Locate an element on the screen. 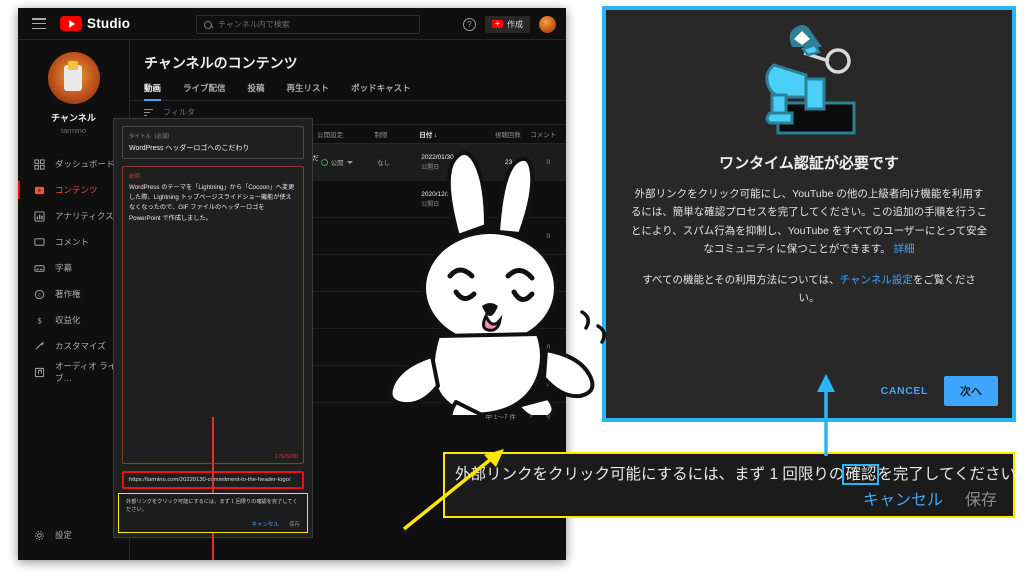 Image resolution: width=1024 pixels, height=576 pixels. annotation-text: 外部リンクをクリック可能にするには、まず 1 回限りの確認を完了してください。 is located at coordinates (734, 469).